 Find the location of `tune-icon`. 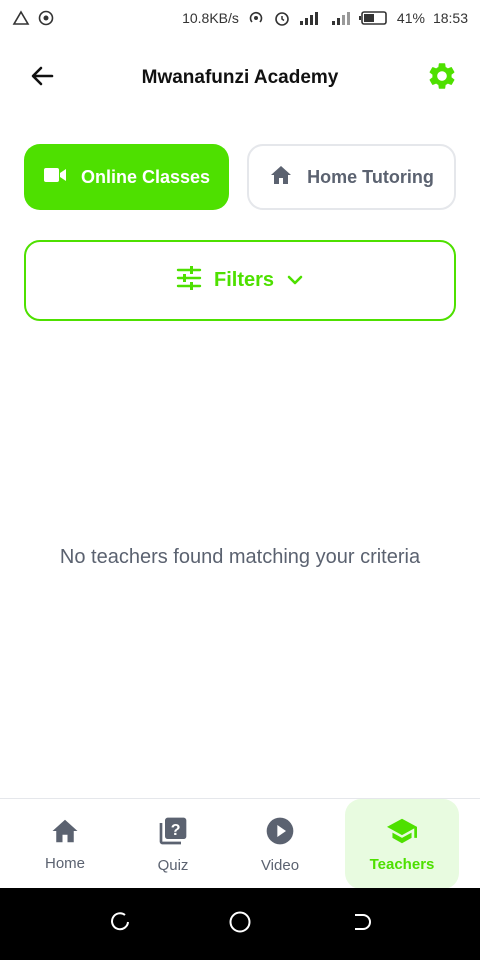

tune-icon is located at coordinates (189, 280).